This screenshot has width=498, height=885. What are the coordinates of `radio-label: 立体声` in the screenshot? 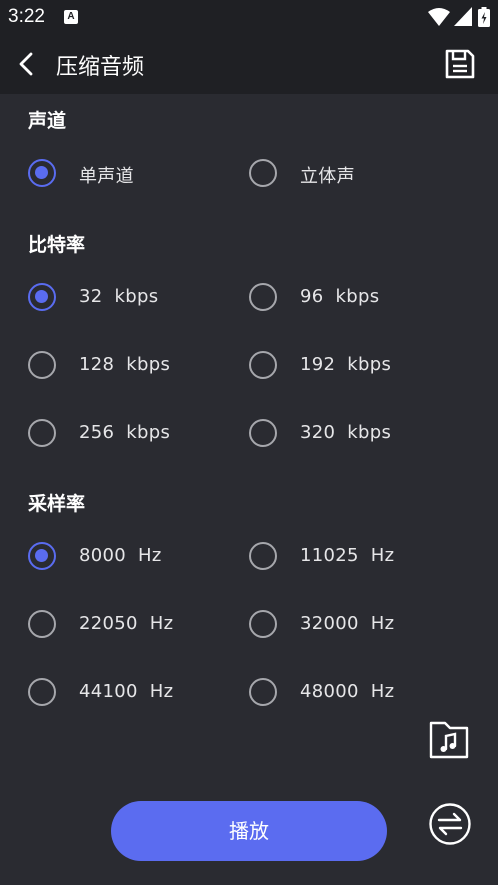 It's located at (327, 176).